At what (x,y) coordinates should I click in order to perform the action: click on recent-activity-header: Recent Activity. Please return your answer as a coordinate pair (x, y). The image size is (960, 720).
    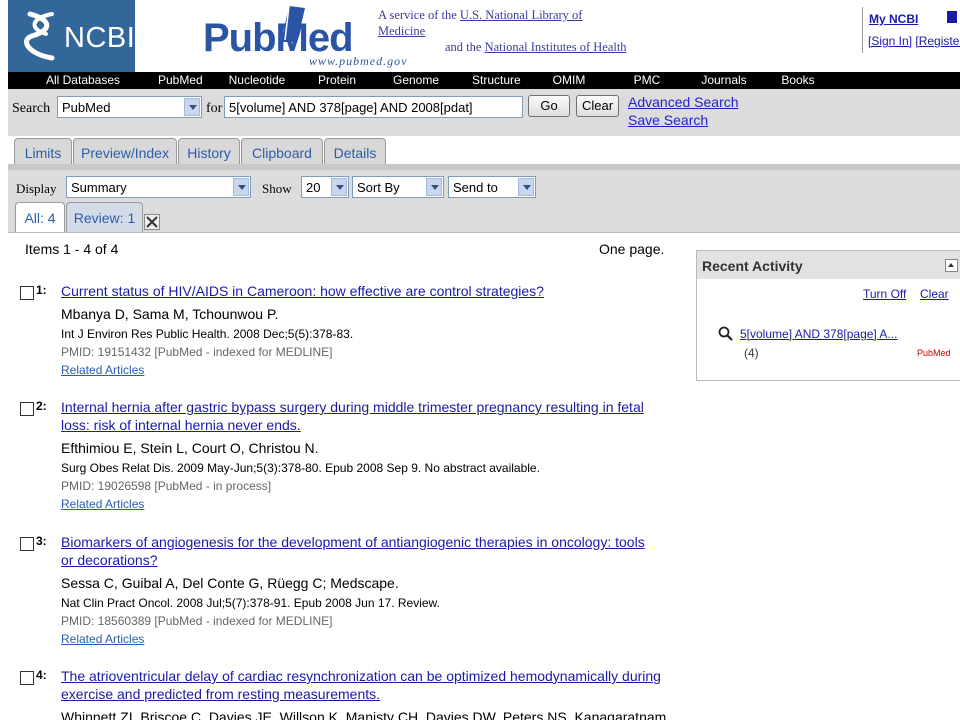
    Looking at the image, I should click on (828, 265).